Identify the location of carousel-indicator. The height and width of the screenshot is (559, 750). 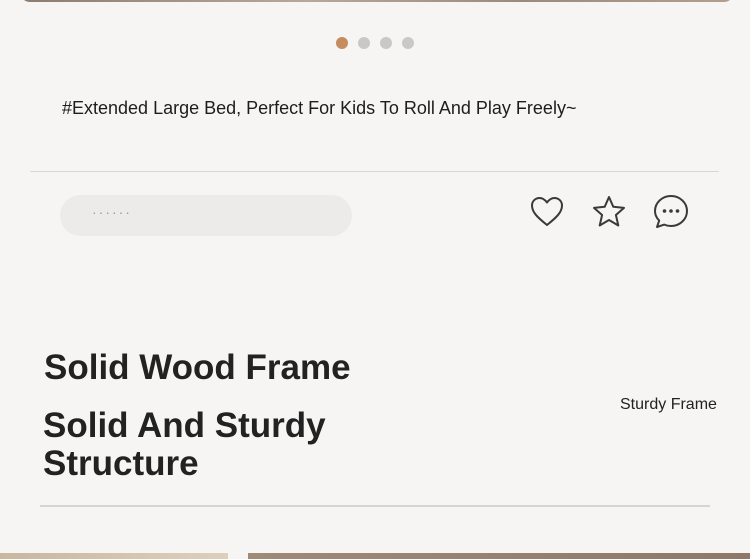
(375, 43).